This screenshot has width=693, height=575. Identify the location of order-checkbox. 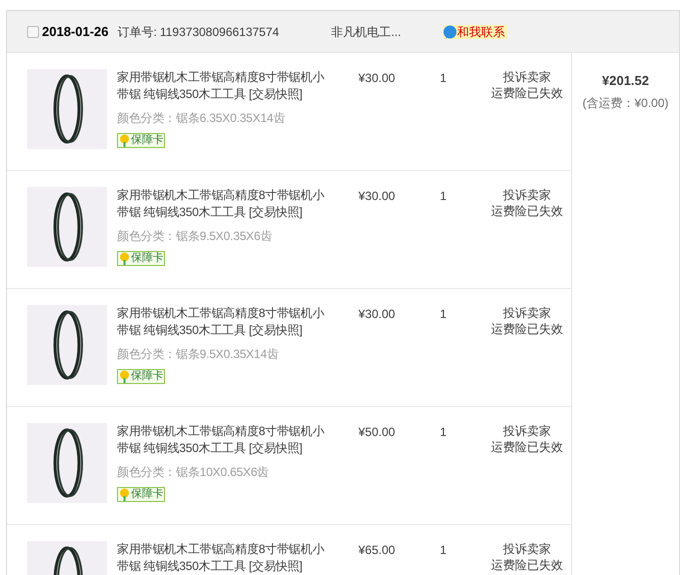
(33, 32).